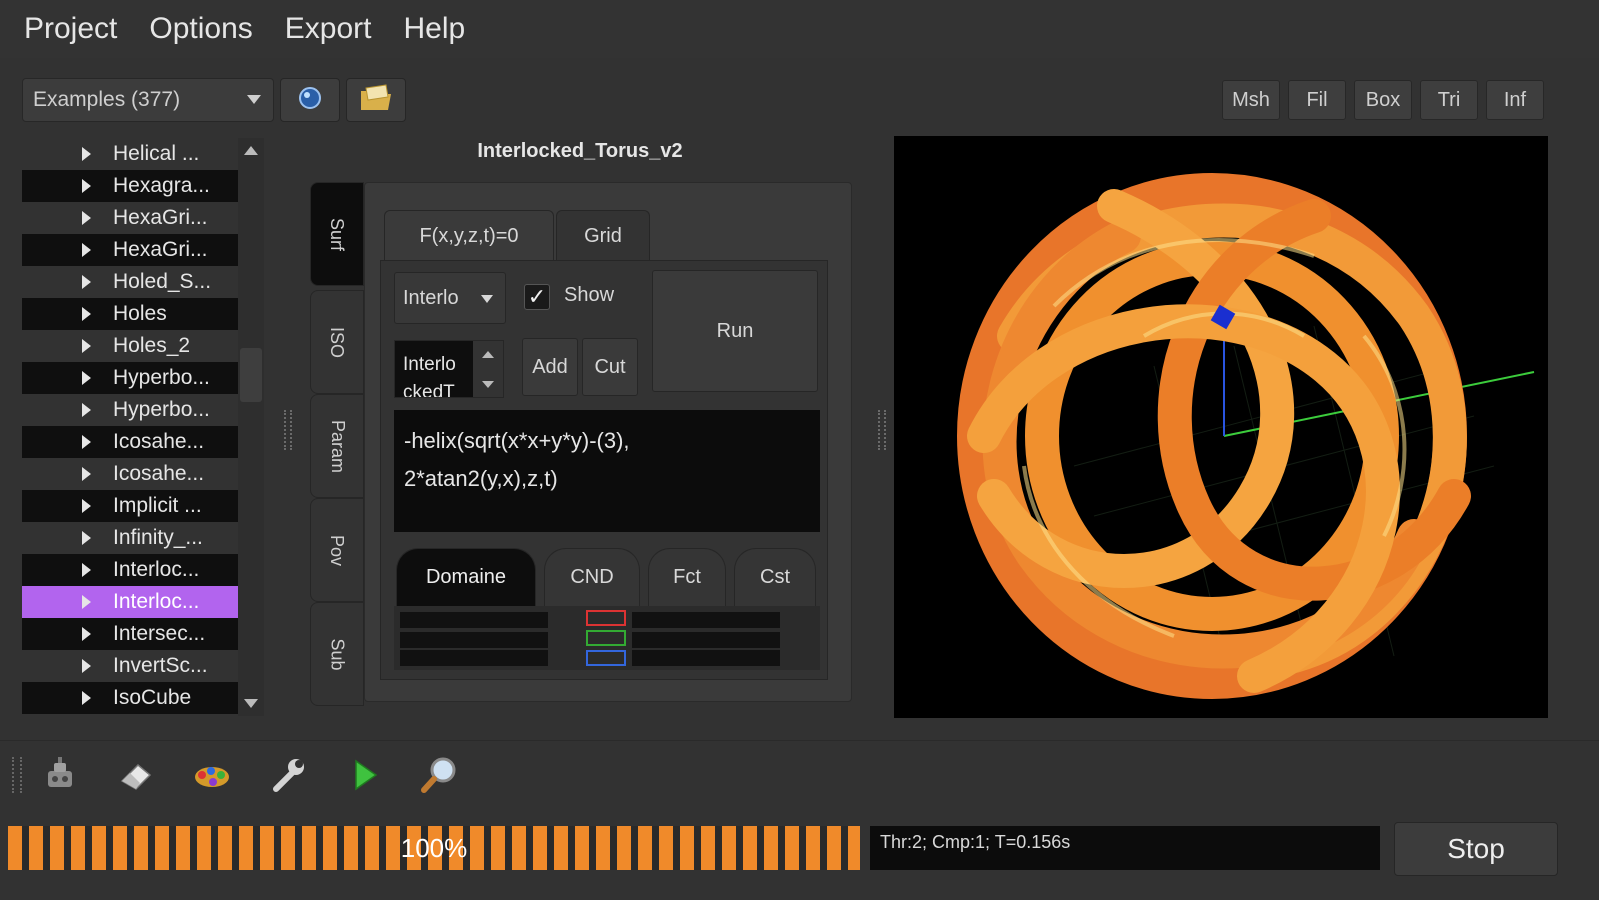  I want to click on tab-sub-label: Sub, so click(337, 654).